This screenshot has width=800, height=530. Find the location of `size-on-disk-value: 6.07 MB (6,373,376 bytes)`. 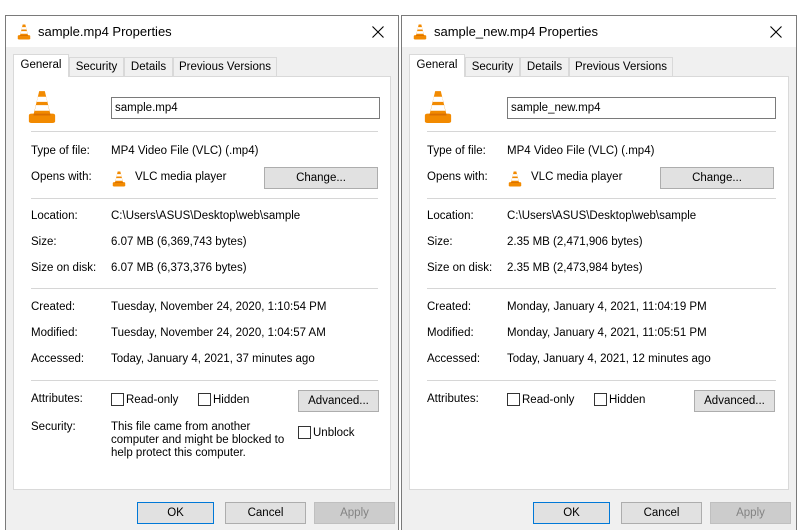

size-on-disk-value: 6.07 MB (6,373,376 bytes) is located at coordinates (179, 268).